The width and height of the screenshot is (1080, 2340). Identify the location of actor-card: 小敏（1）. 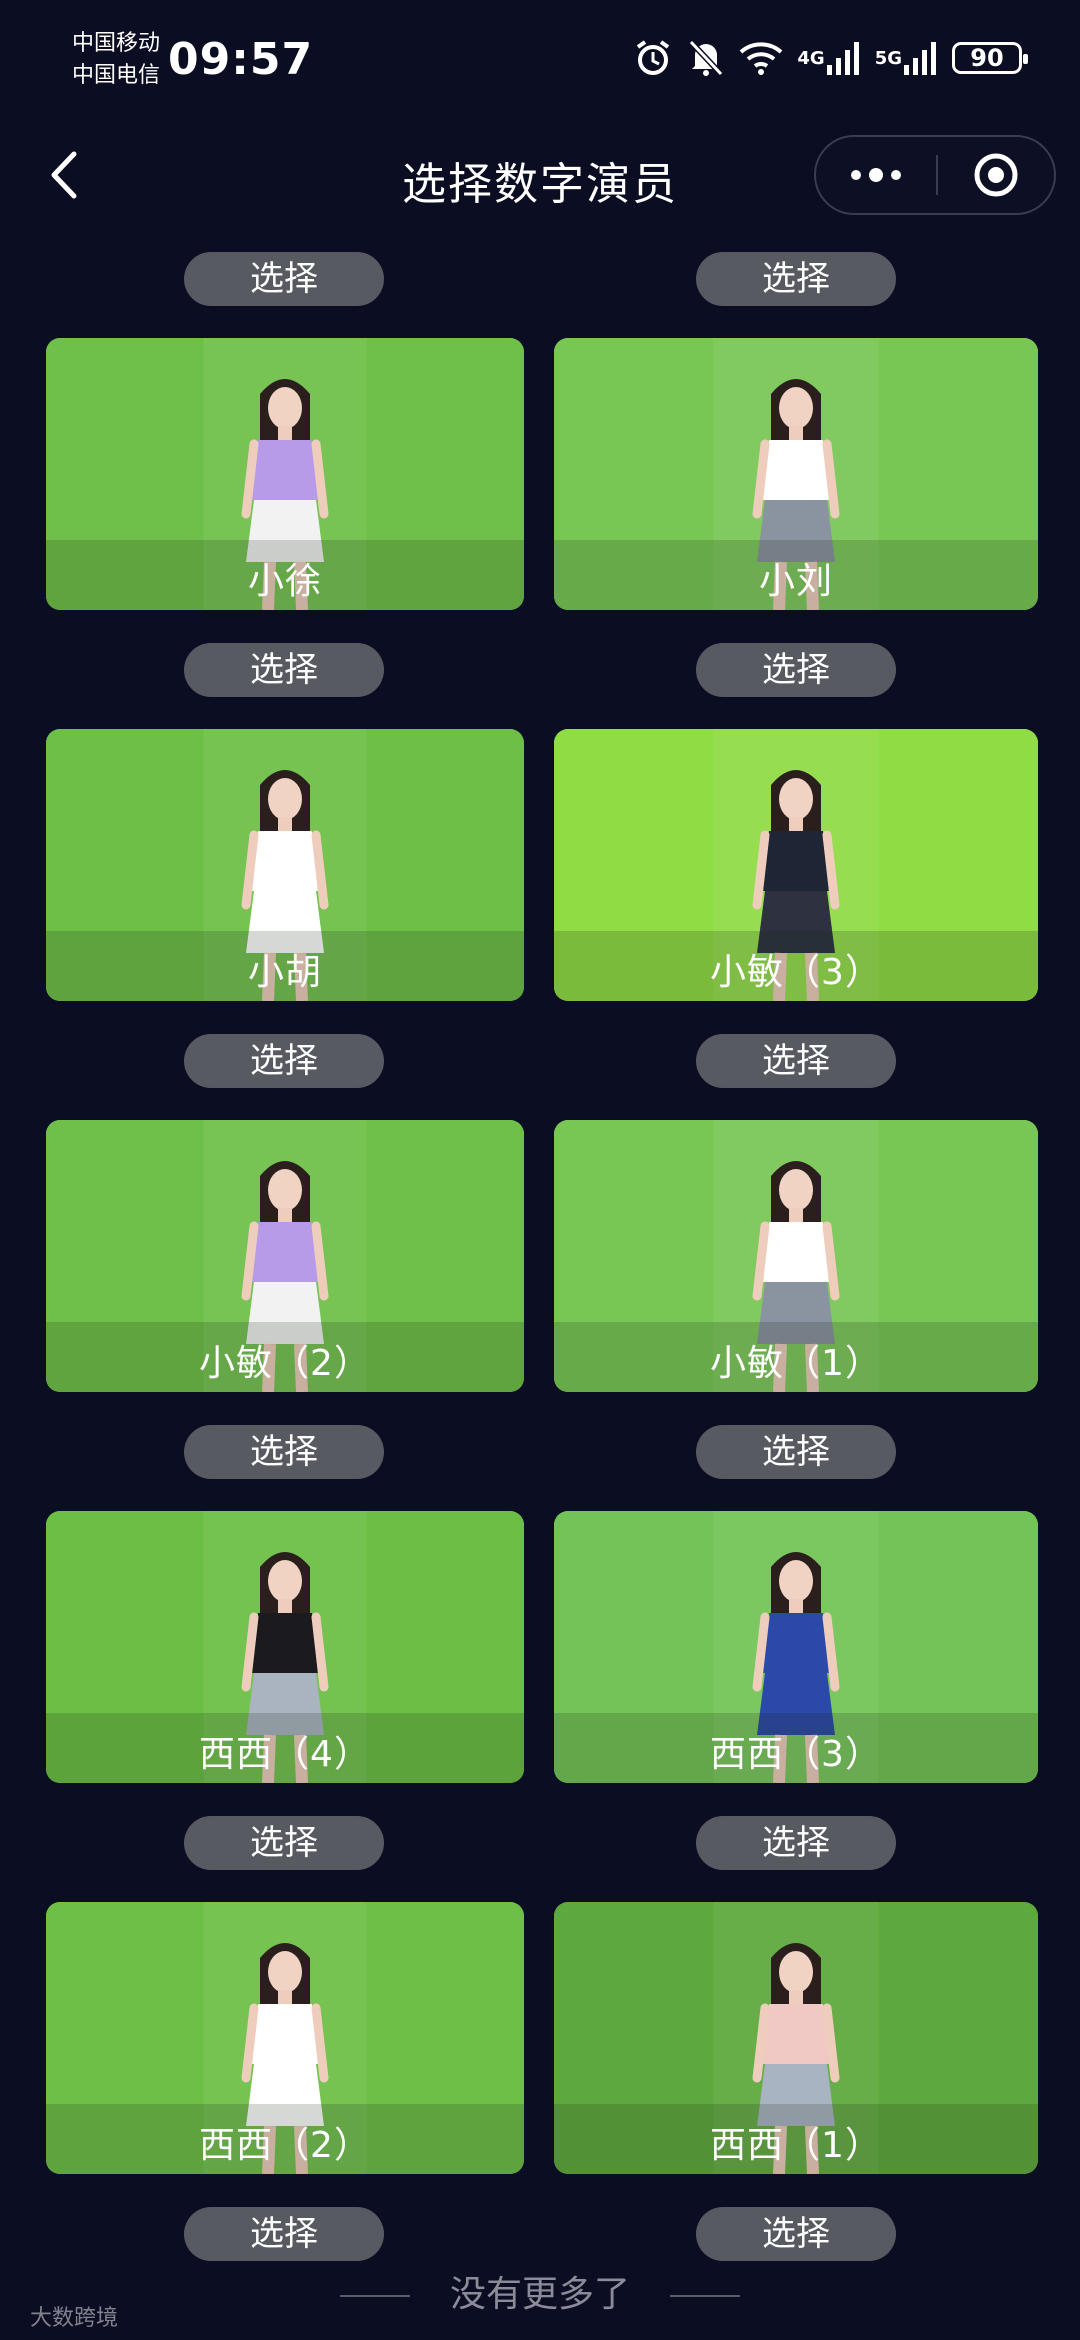
(796, 1256).